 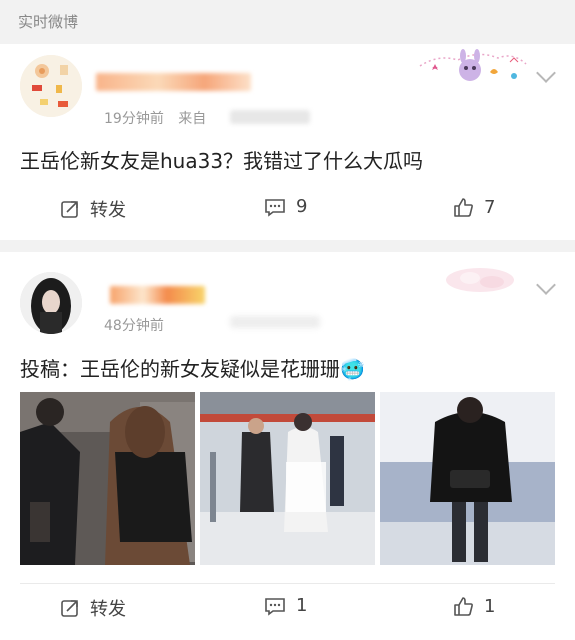 What do you see at coordinates (490, 207) in the screenshot?
I see `like-count: 7` at bounding box center [490, 207].